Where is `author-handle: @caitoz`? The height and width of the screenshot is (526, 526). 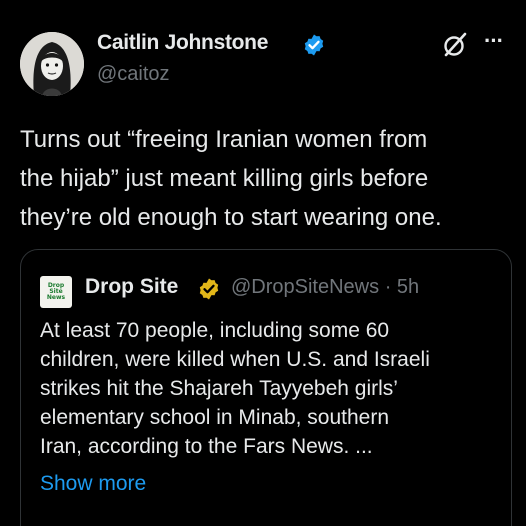 author-handle: @caitoz is located at coordinates (133, 74).